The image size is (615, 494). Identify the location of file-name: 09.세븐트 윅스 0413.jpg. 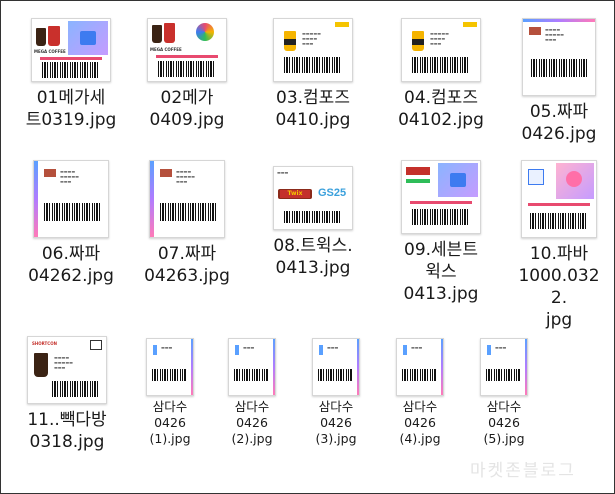
(441, 272).